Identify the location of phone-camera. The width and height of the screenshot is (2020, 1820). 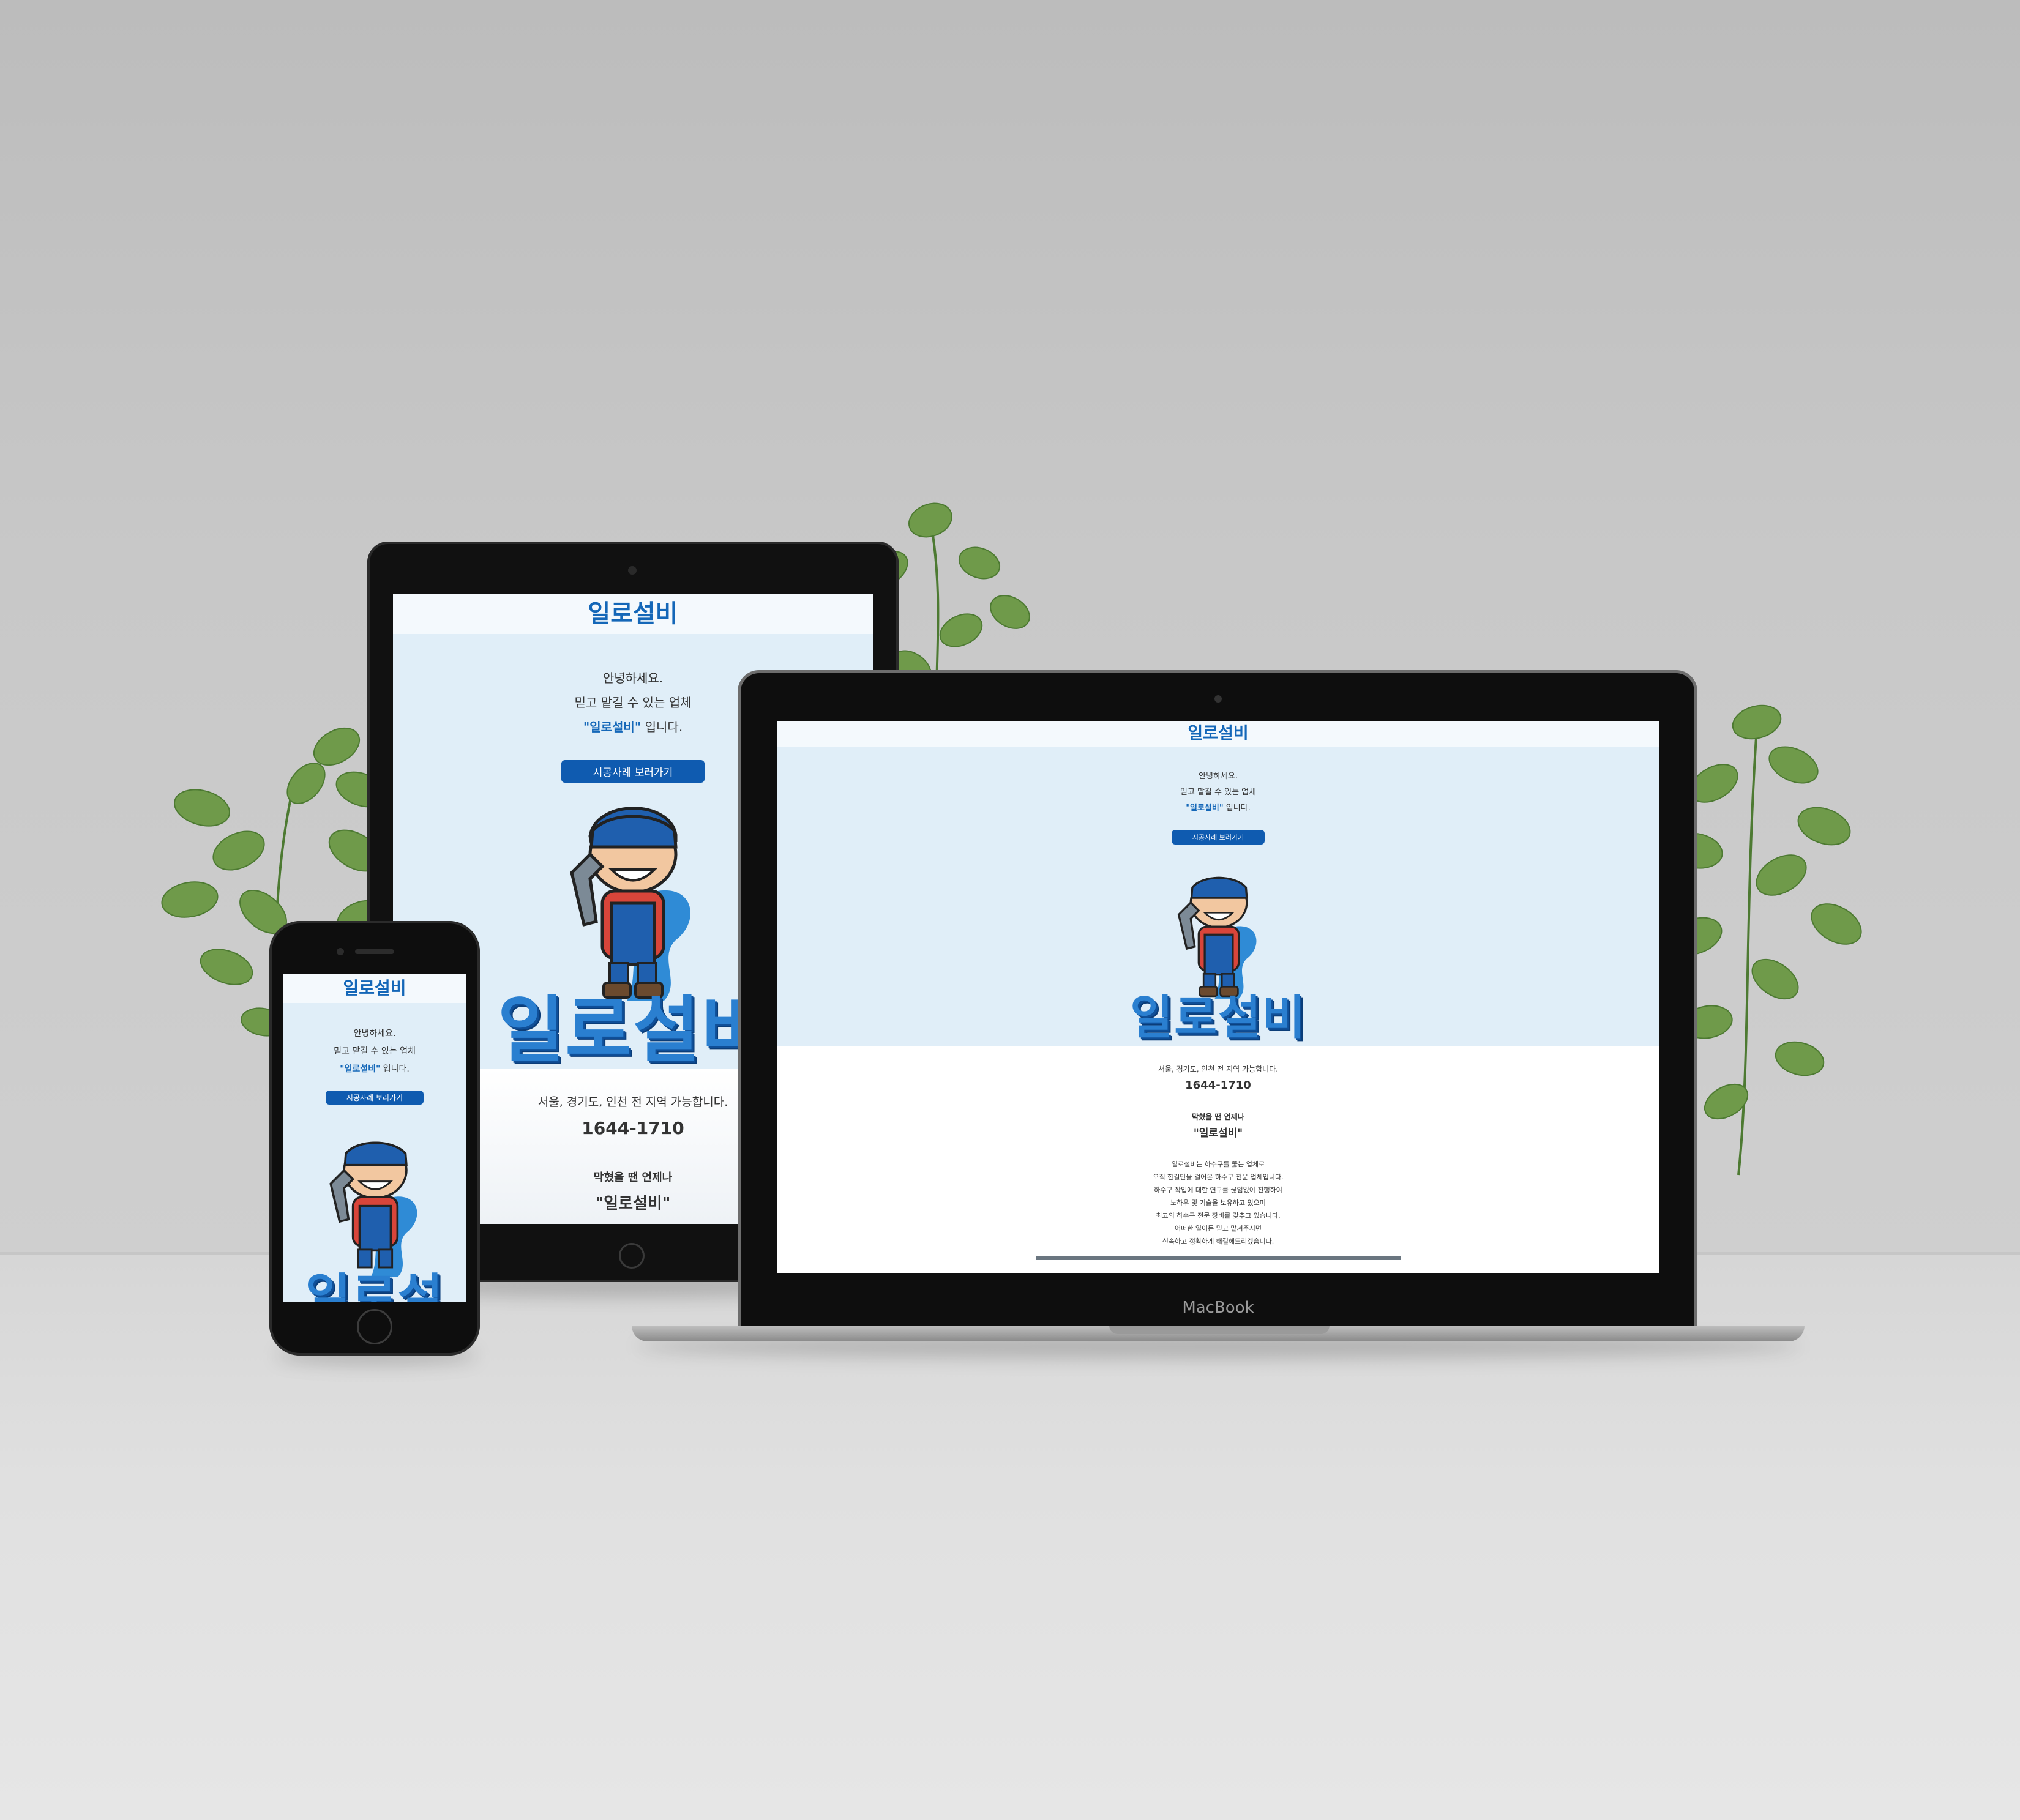
(340, 951).